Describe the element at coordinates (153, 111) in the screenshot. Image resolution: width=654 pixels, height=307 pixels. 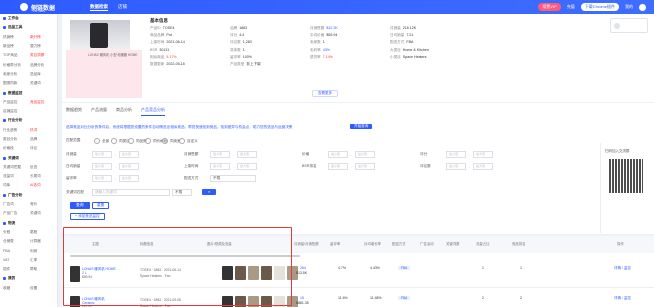
I see `tab-3: 产品竞品分析` at that location.